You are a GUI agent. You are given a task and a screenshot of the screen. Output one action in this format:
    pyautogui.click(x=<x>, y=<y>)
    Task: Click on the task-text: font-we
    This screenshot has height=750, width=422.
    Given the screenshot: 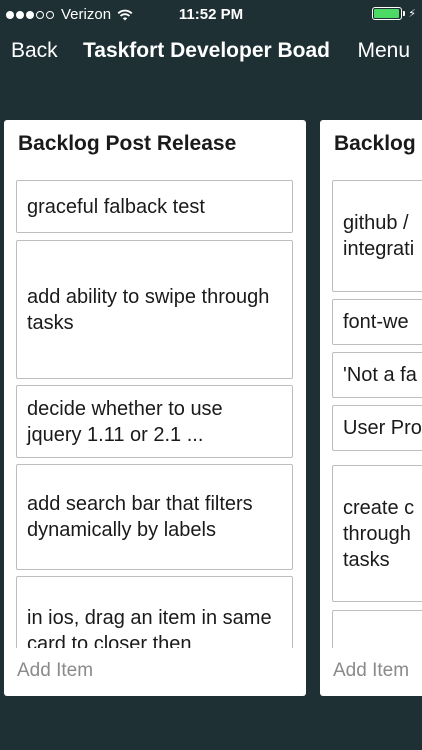 What is the action you would take?
    pyautogui.click(x=376, y=322)
    